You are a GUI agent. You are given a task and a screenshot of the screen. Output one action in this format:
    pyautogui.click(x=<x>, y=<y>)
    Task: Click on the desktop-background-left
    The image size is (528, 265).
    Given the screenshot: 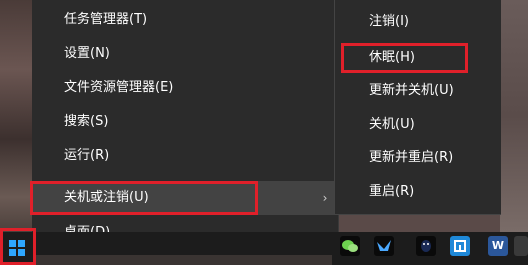 What is the action you would take?
    pyautogui.click(x=16, y=116)
    